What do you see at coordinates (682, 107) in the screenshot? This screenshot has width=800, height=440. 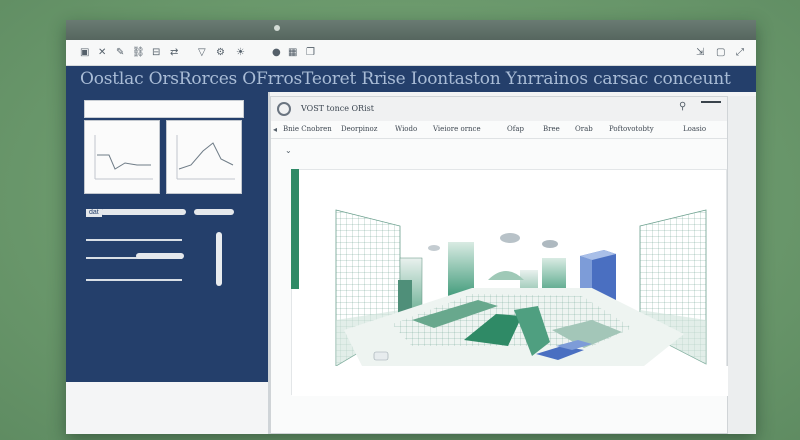 I see `search-icon: ⚲` at bounding box center [682, 107].